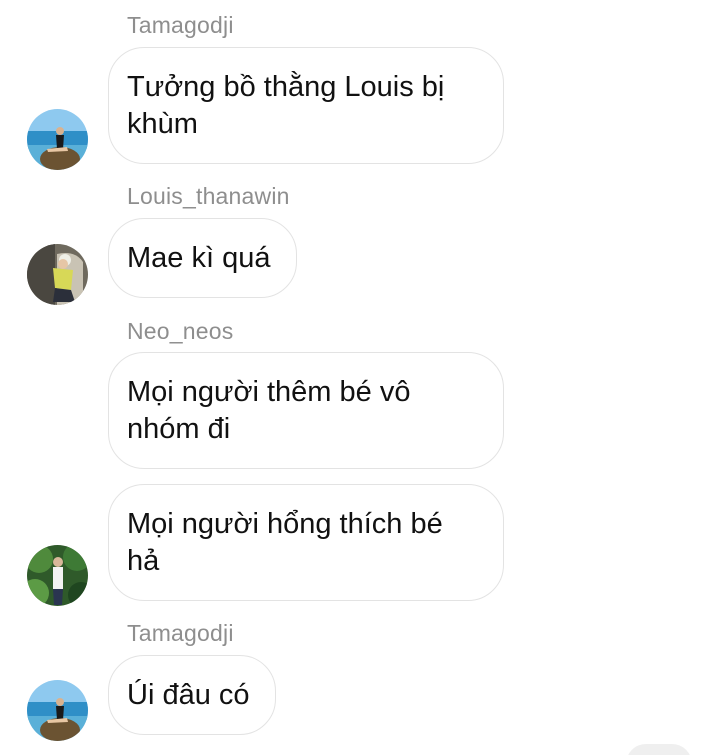 This screenshot has height=755, width=719. Describe the element at coordinates (208, 196) in the screenshot. I see `sender-name: Louis_thanawin` at that location.